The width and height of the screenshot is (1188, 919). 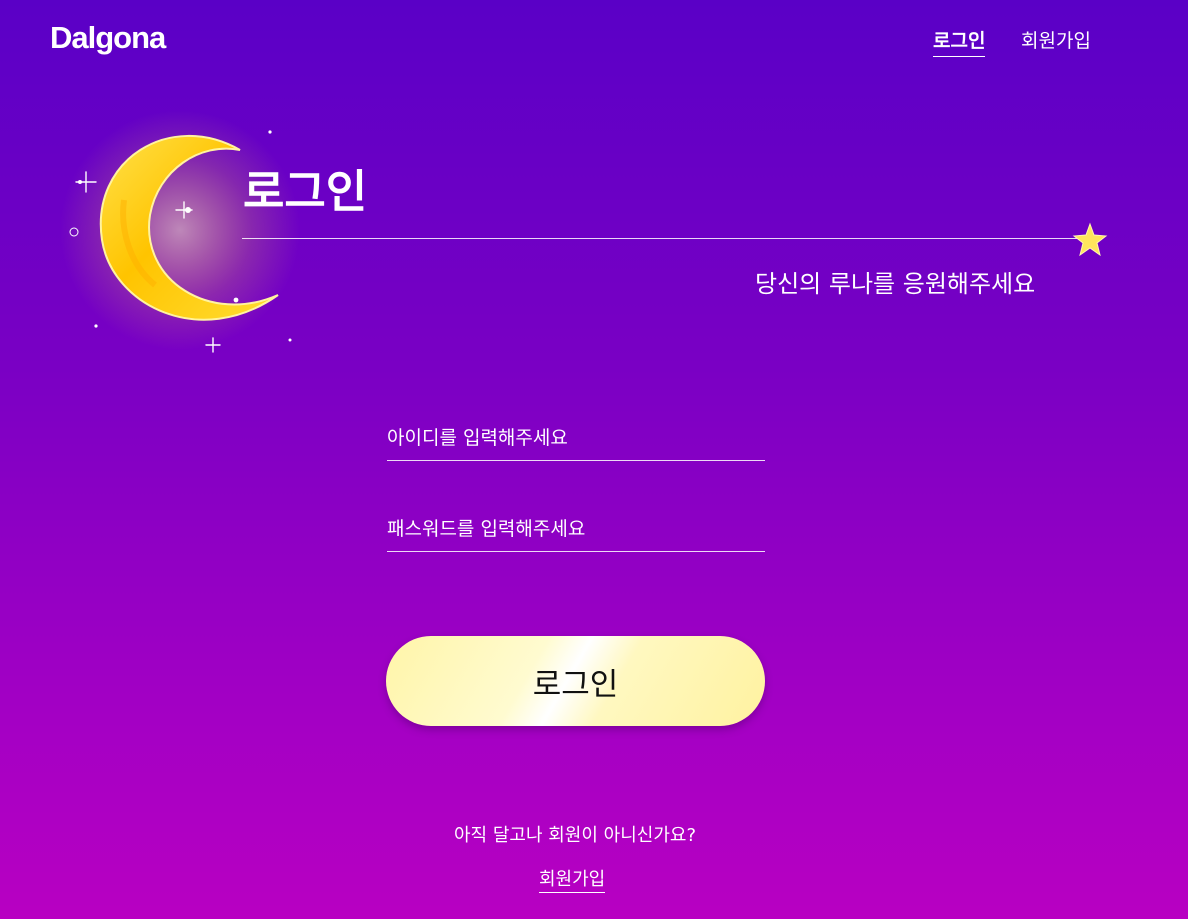 I want to click on star-icon, so click(x=1090, y=240).